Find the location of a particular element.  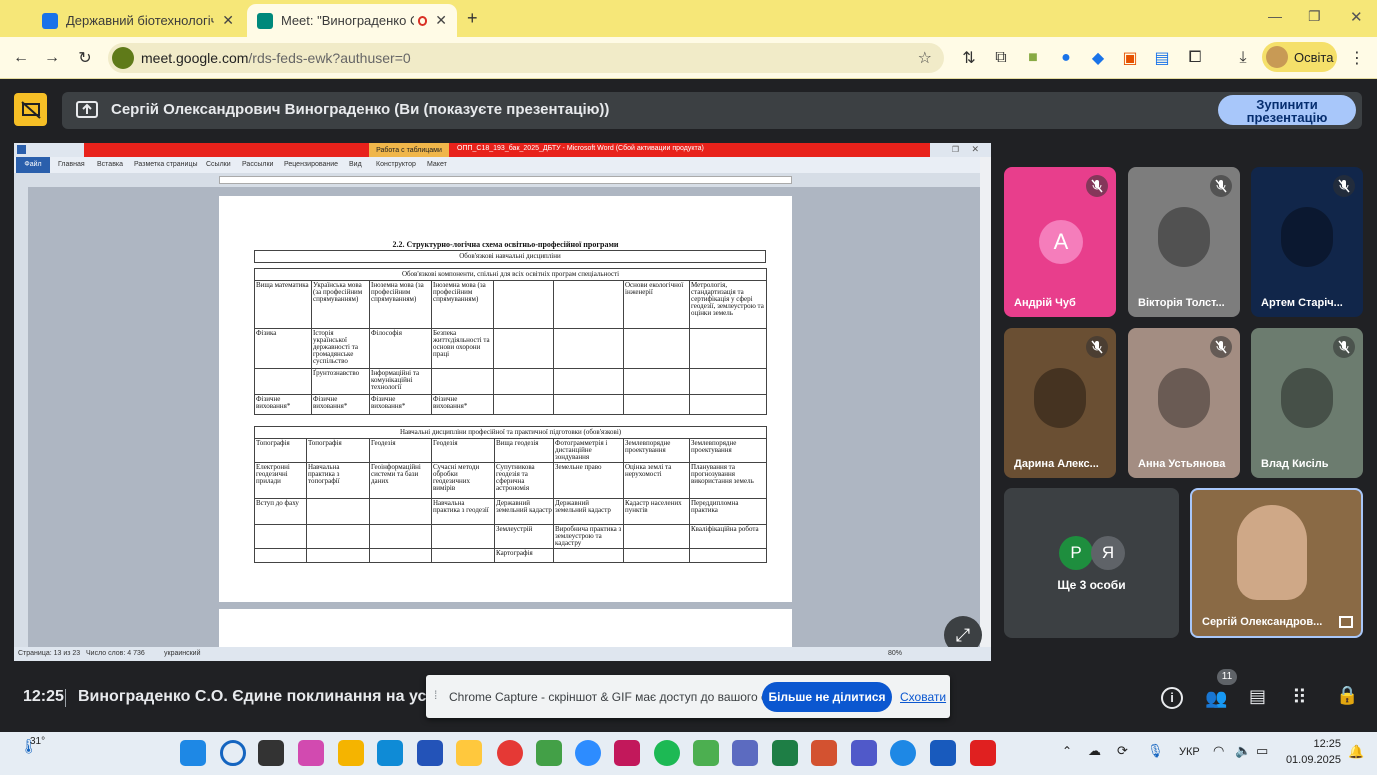

table-cell: Інформаційні та комунікаційні технології is located at coordinates (400, 381).